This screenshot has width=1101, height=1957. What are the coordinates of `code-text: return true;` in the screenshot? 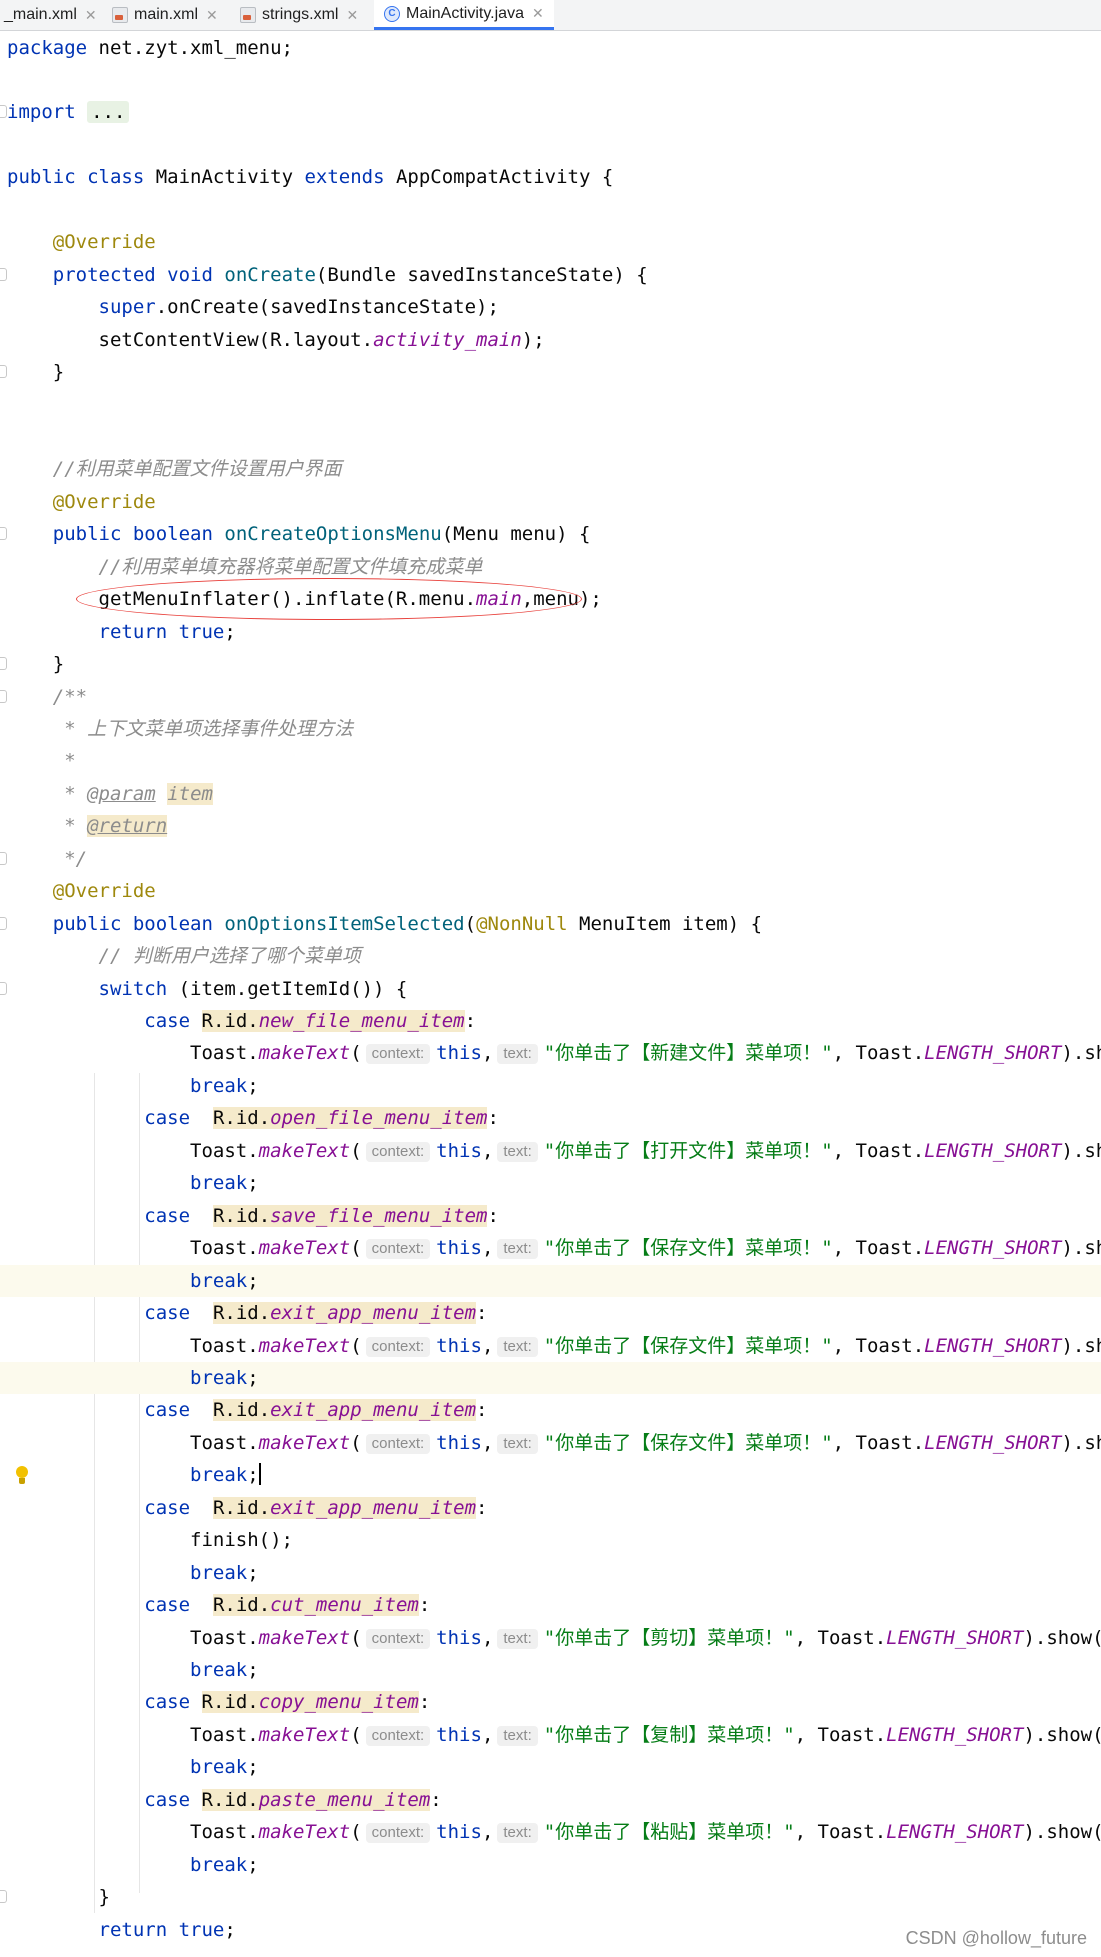 It's located at (121, 1930).